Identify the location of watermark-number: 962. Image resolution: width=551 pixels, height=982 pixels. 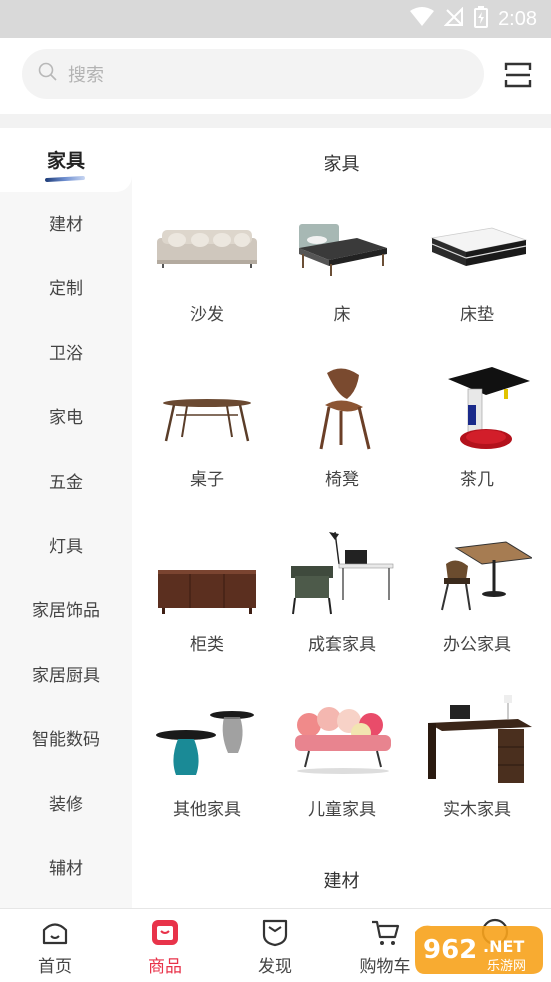
(450, 950).